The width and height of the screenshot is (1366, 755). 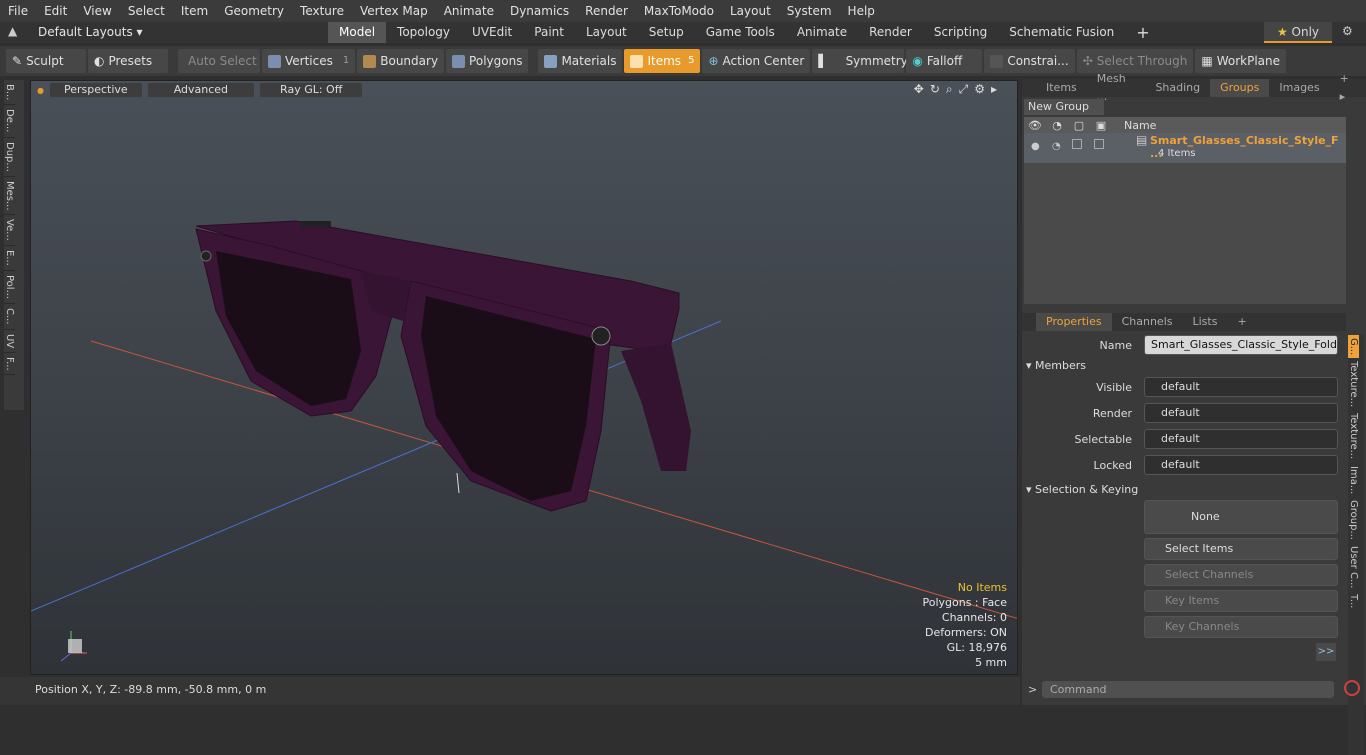 What do you see at coordinates (423, 32) in the screenshot?
I see `tab-topology: Topology` at bounding box center [423, 32].